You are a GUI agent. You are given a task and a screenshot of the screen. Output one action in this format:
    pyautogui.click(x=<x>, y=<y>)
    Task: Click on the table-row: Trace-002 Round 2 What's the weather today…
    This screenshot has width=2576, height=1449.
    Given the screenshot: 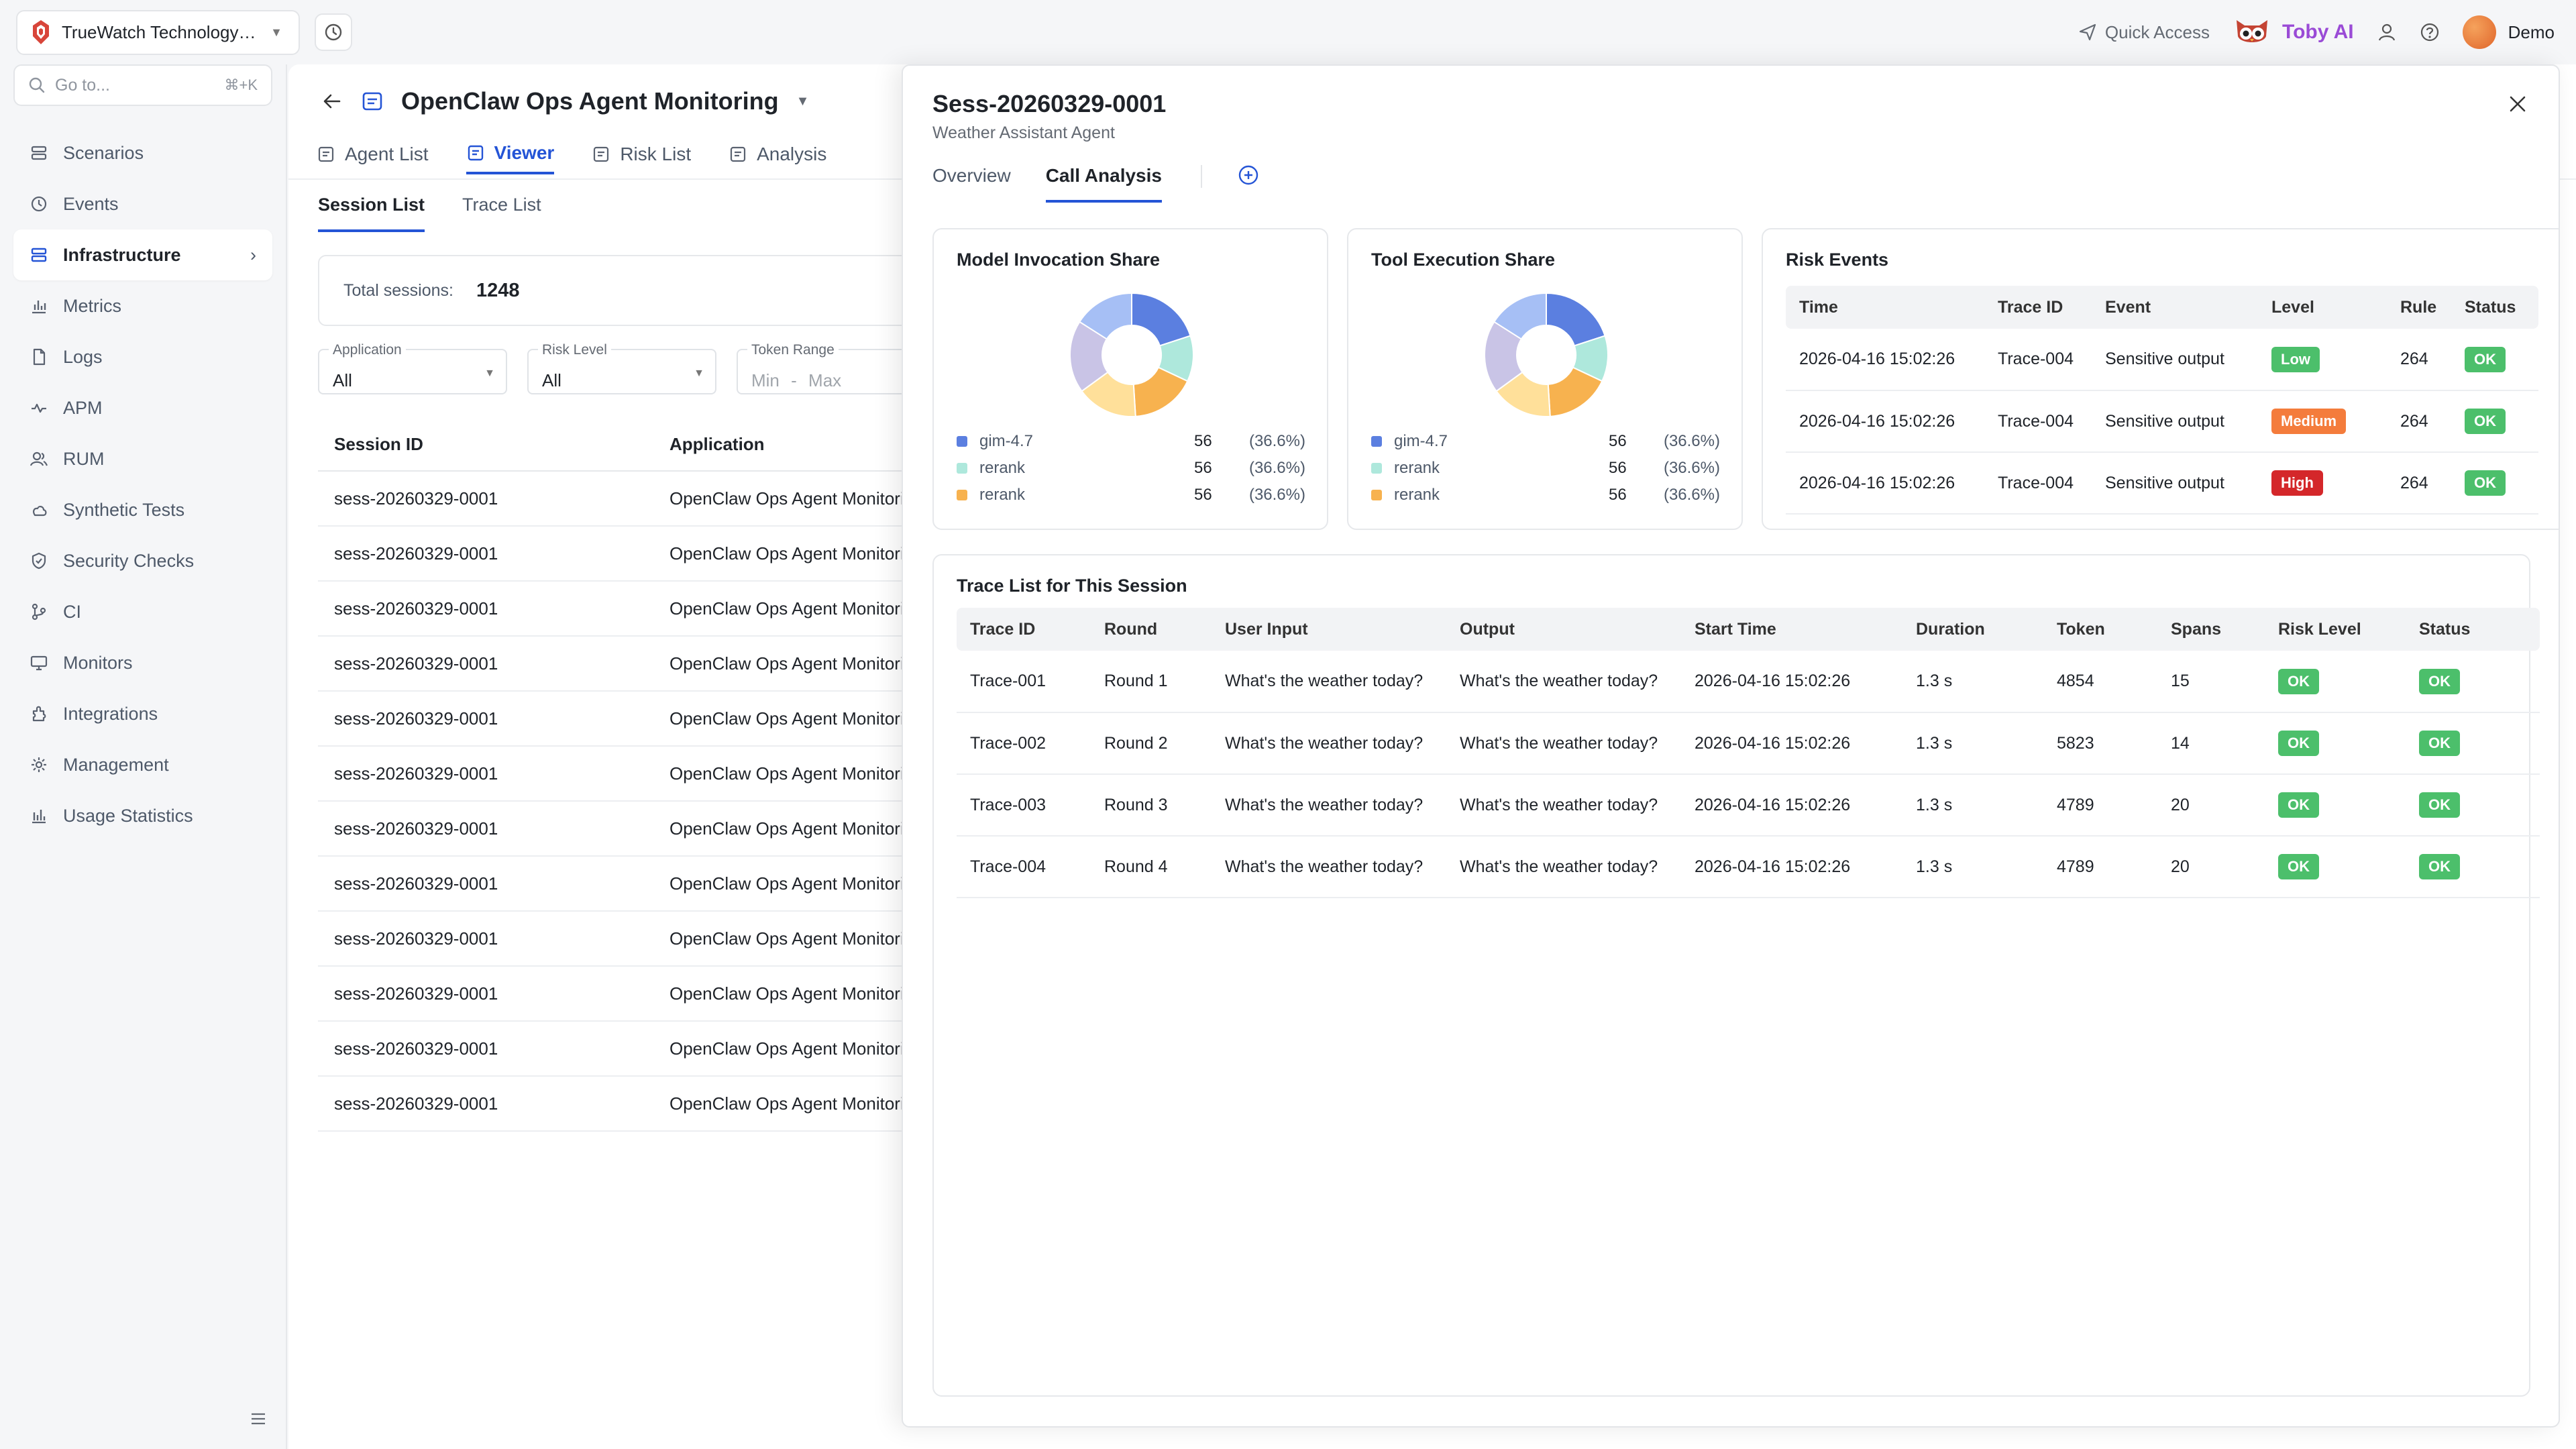 What is the action you would take?
    pyautogui.click(x=1748, y=743)
    